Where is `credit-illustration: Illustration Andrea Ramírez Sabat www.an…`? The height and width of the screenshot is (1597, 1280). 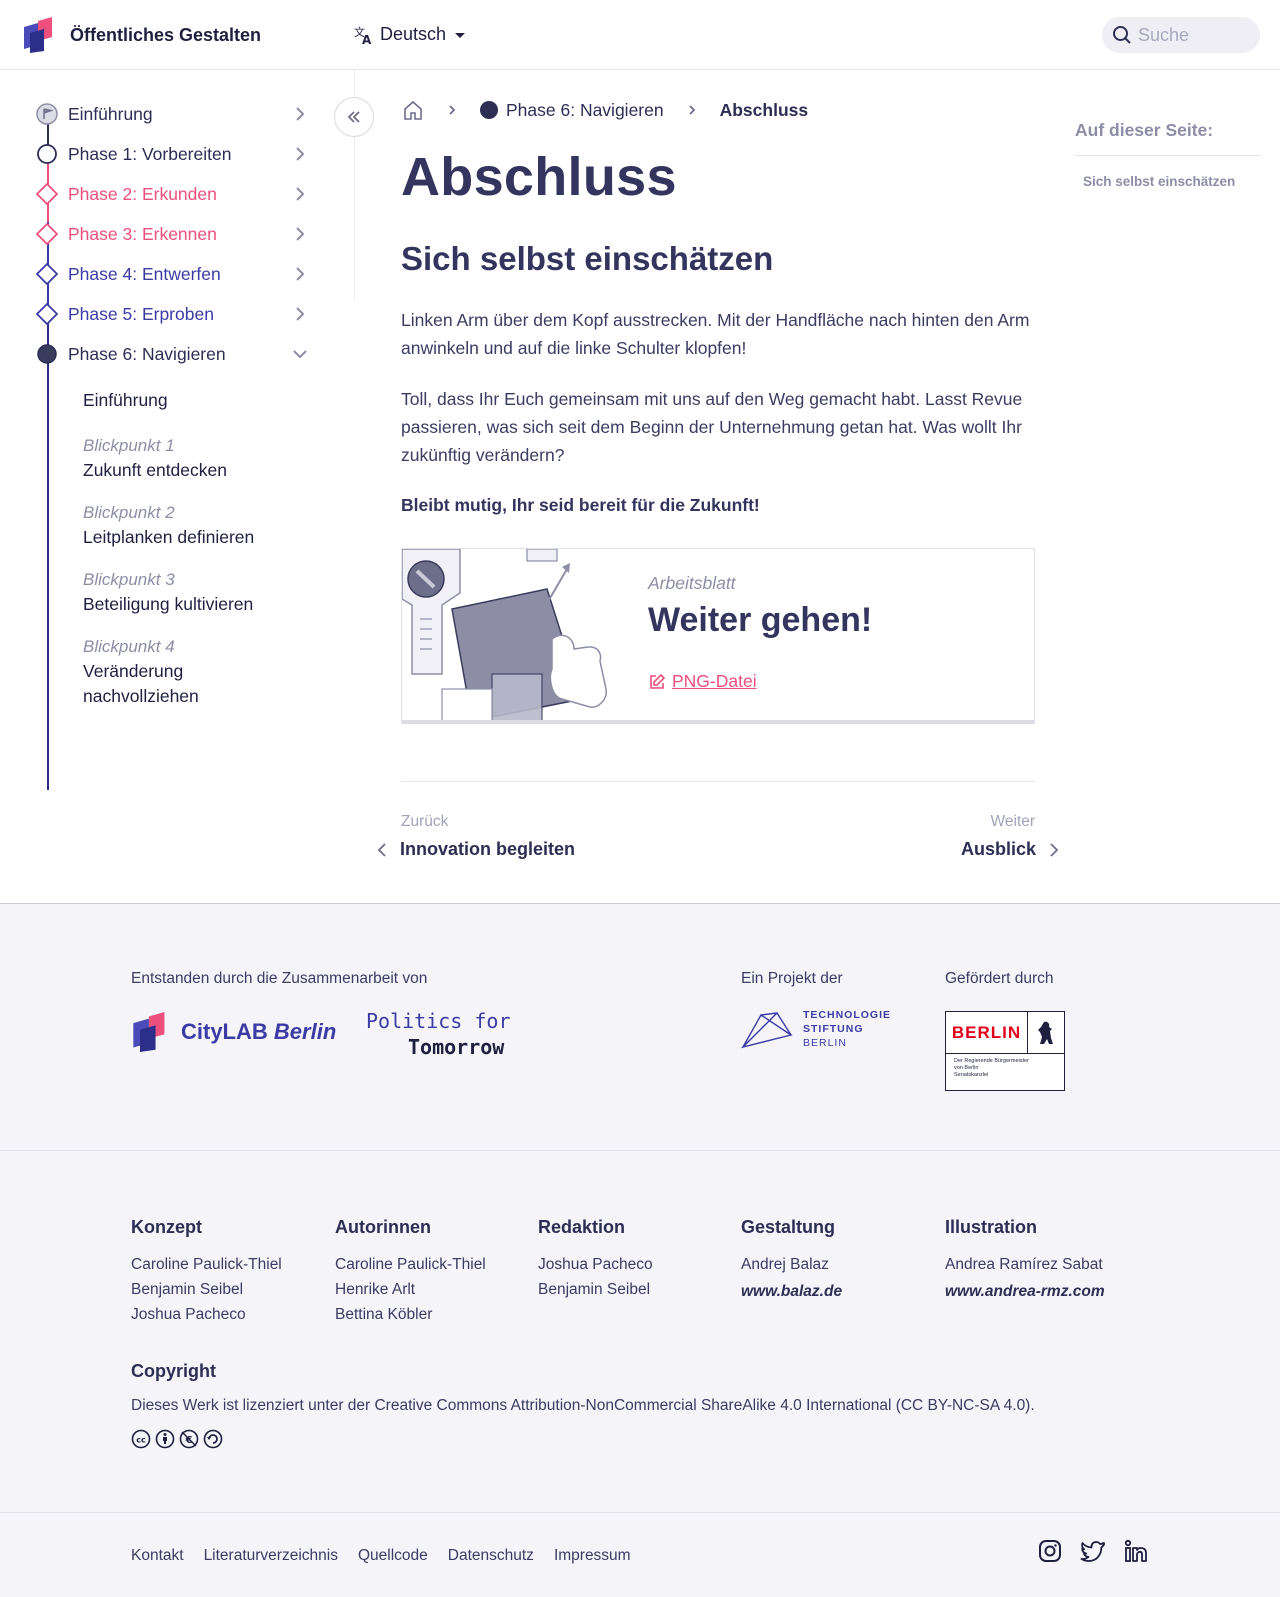
credit-illustration: Illustration Andrea Ramírez Sabat www.an… is located at coordinates (1045, 1260).